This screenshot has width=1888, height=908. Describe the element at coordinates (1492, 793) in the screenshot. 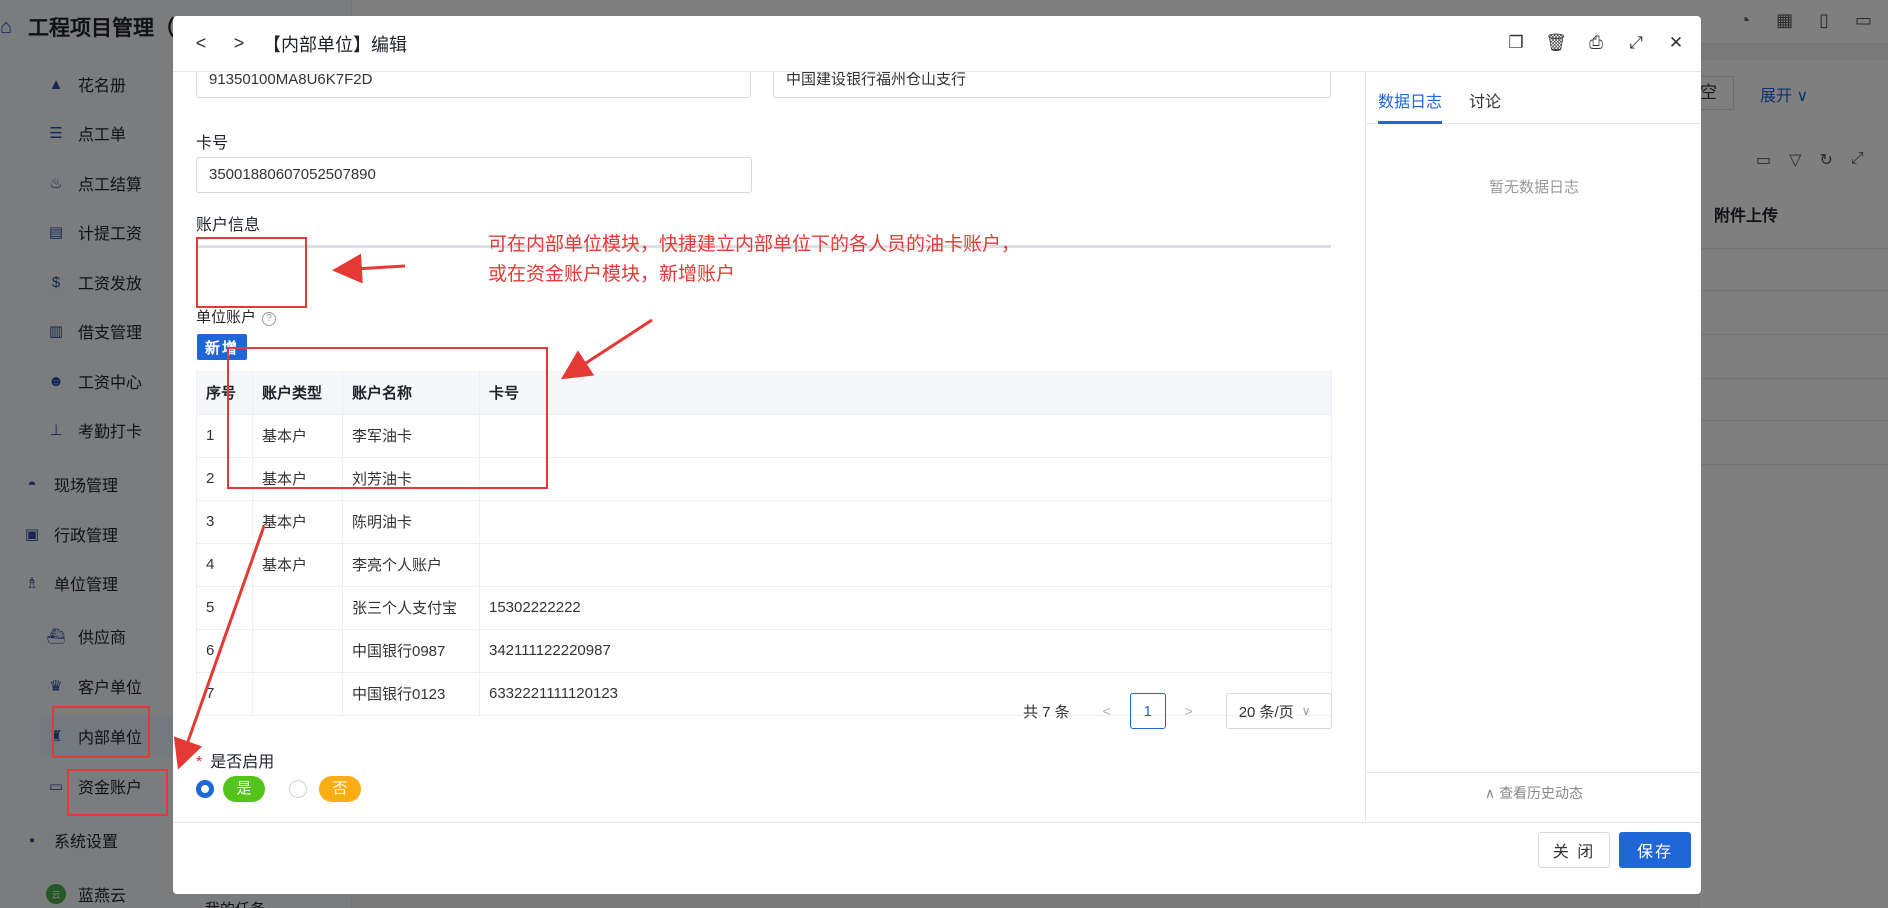

I see `chevron-up-icon: ∧` at that location.